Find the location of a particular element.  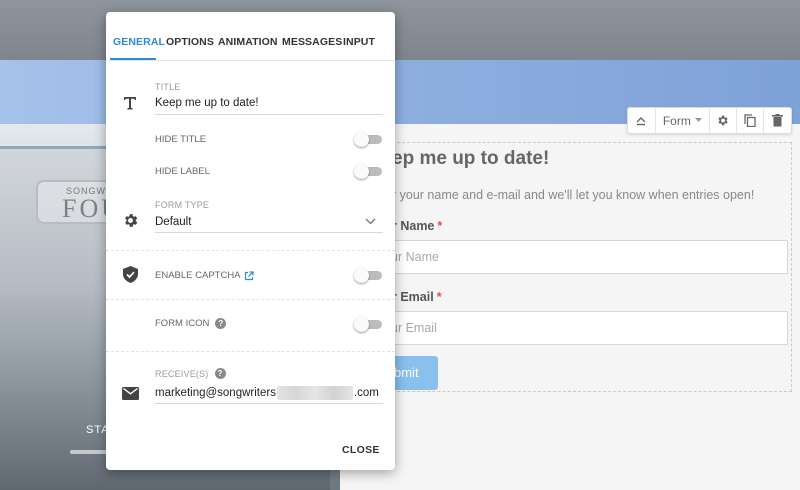

hide-title-label: HIDE TITLE is located at coordinates (181, 139).